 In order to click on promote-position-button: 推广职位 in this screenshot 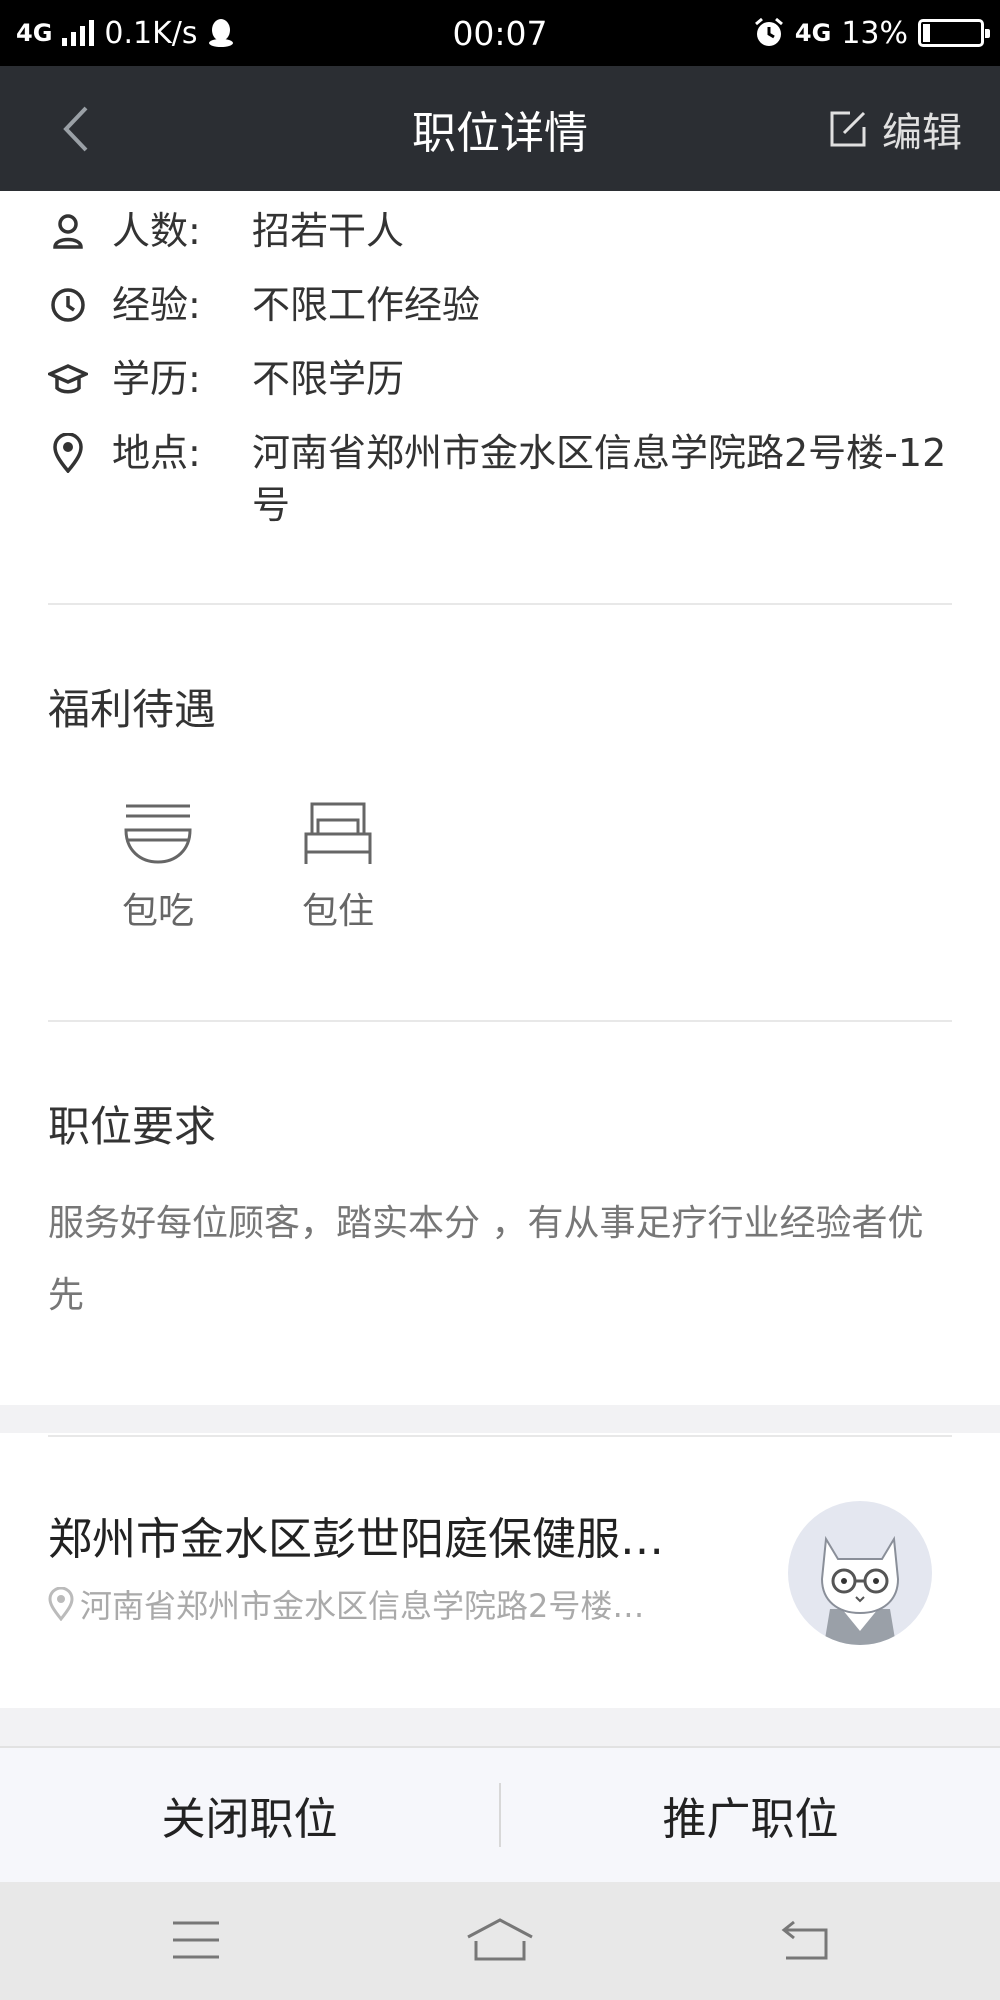, I will do `click(750, 1815)`.